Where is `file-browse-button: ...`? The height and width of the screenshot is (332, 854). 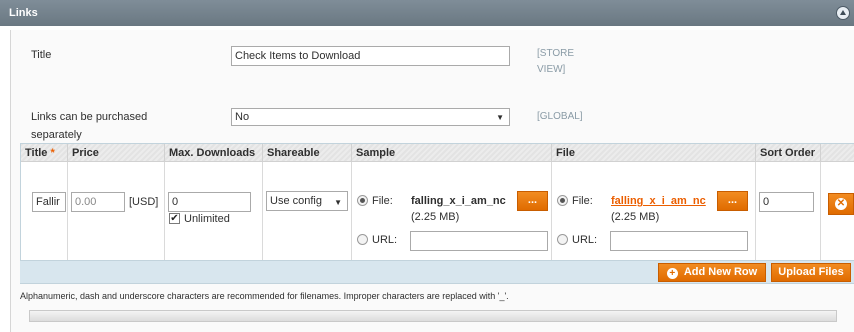
file-browse-button: ... is located at coordinates (732, 201).